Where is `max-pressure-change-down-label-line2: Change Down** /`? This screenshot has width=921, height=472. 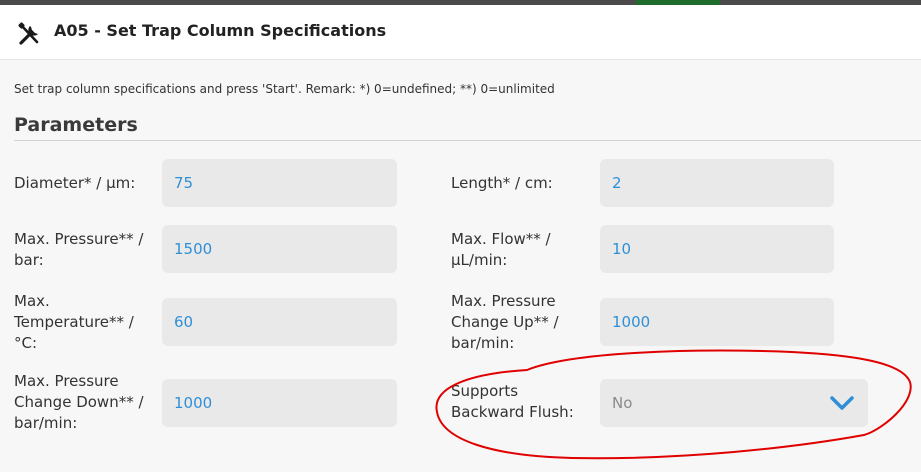 max-pressure-change-down-label-line2: Change Down** / is located at coordinates (79, 402).